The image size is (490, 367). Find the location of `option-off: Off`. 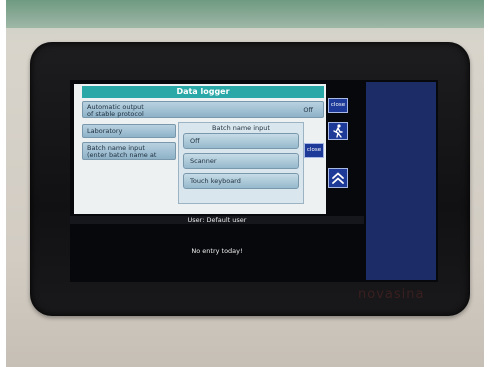

option-off: Off is located at coordinates (241, 141).